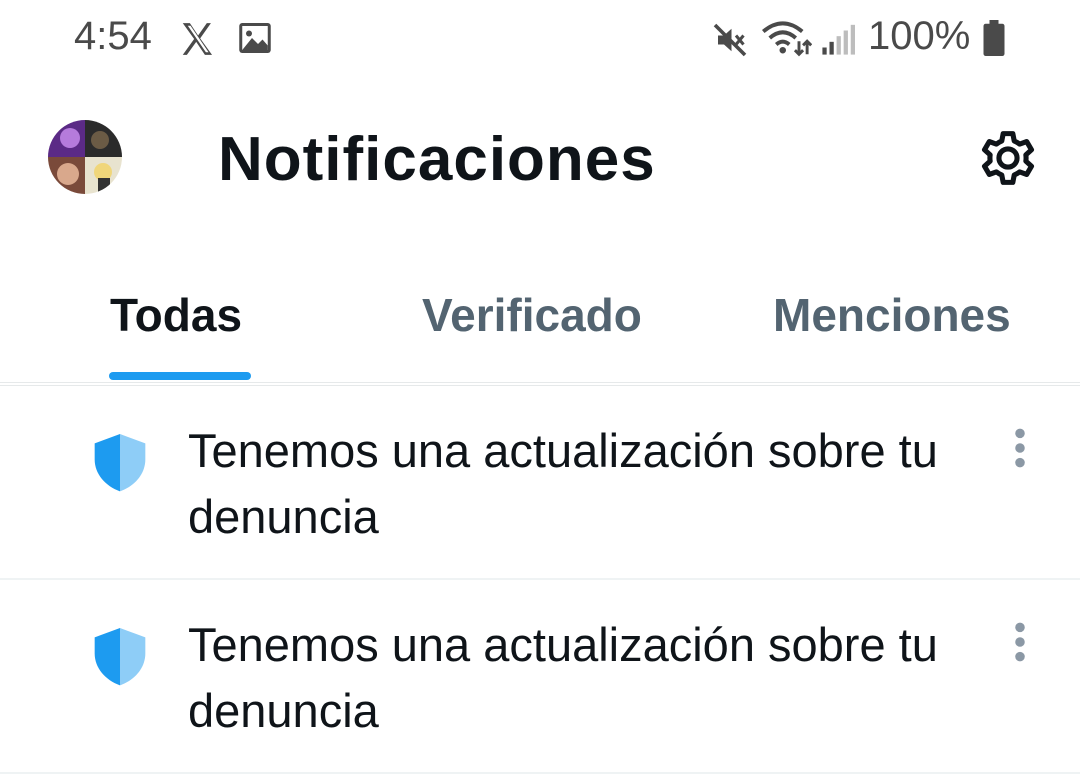 The width and height of the screenshot is (1080, 782). I want to click on battery-icon, so click(994, 38).